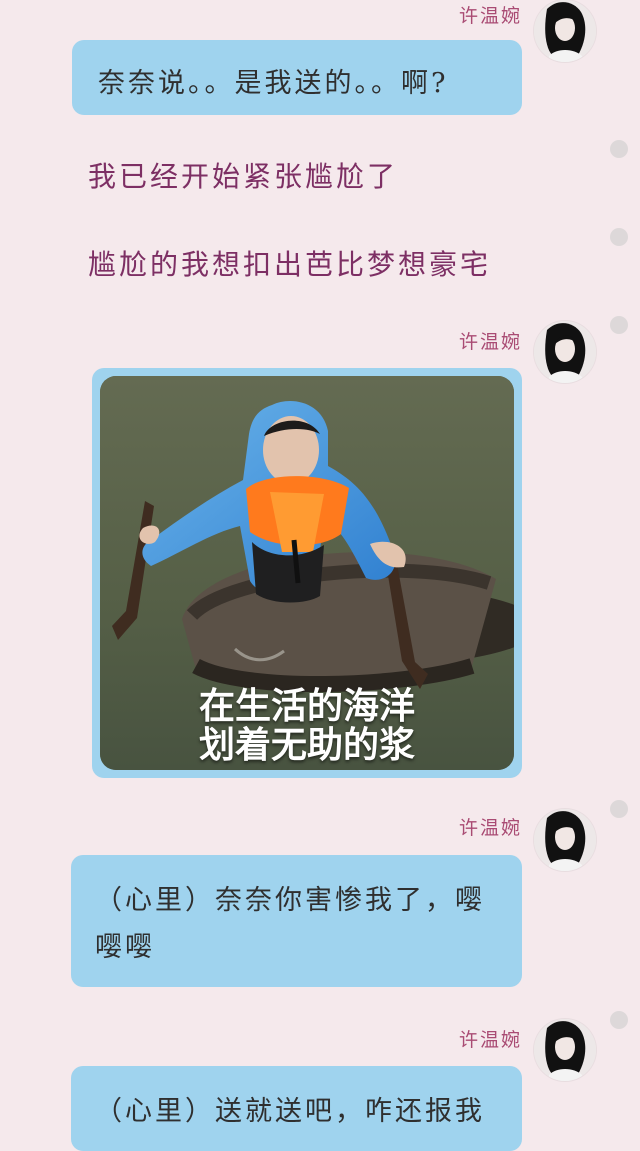 Image resolution: width=640 pixels, height=1151 pixels. I want to click on message-bubble: （心里）送就送吧，咋还报我, so click(296, 1108).